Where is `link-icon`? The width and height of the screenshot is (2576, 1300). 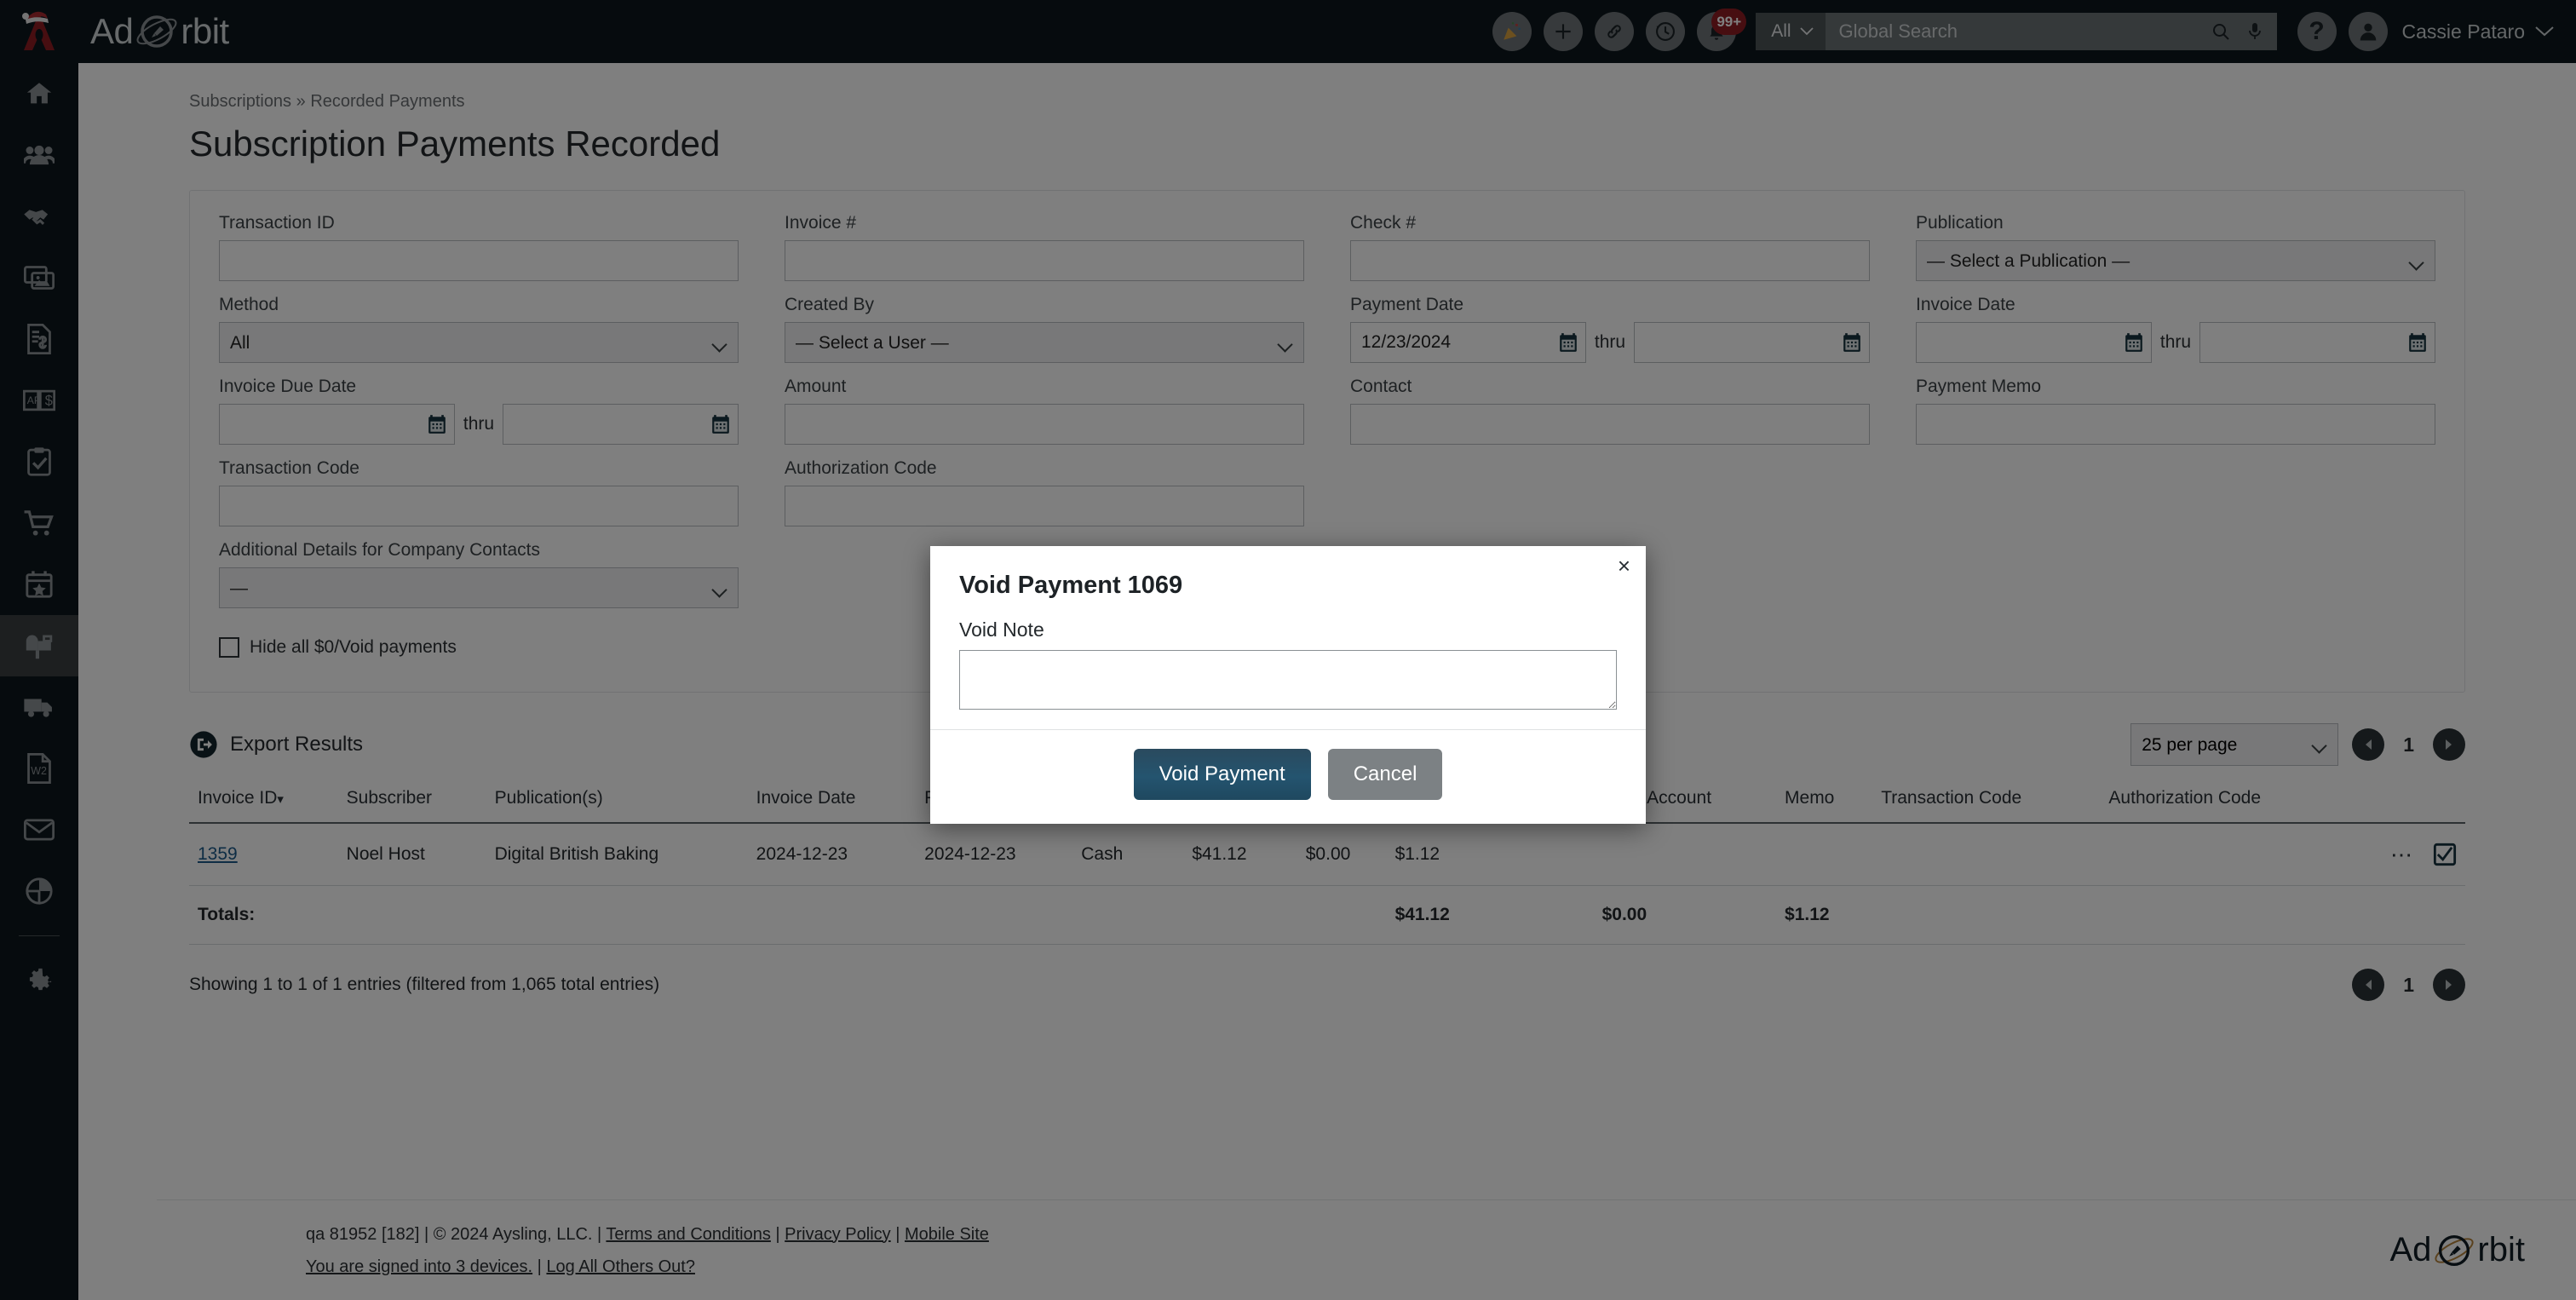
link-icon is located at coordinates (1615, 31).